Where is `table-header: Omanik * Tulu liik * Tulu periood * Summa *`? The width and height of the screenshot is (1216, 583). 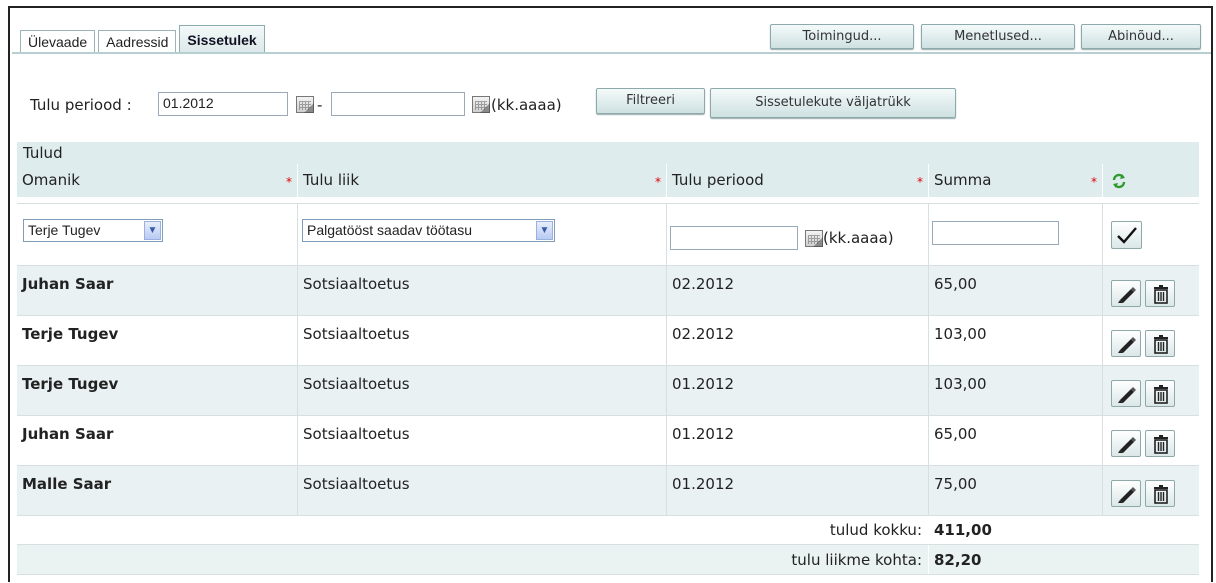
table-header: Omanik * Tulu liik * Tulu periood * Summa * is located at coordinates (608, 180).